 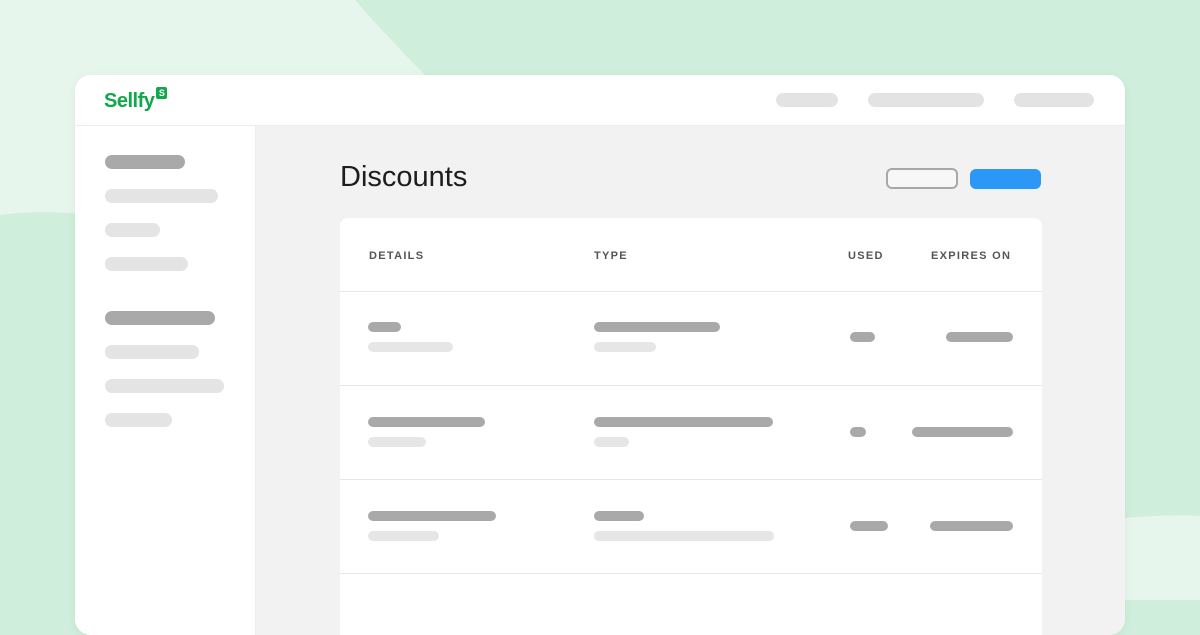 What do you see at coordinates (866, 256) in the screenshot?
I see `column-header-used: USED` at bounding box center [866, 256].